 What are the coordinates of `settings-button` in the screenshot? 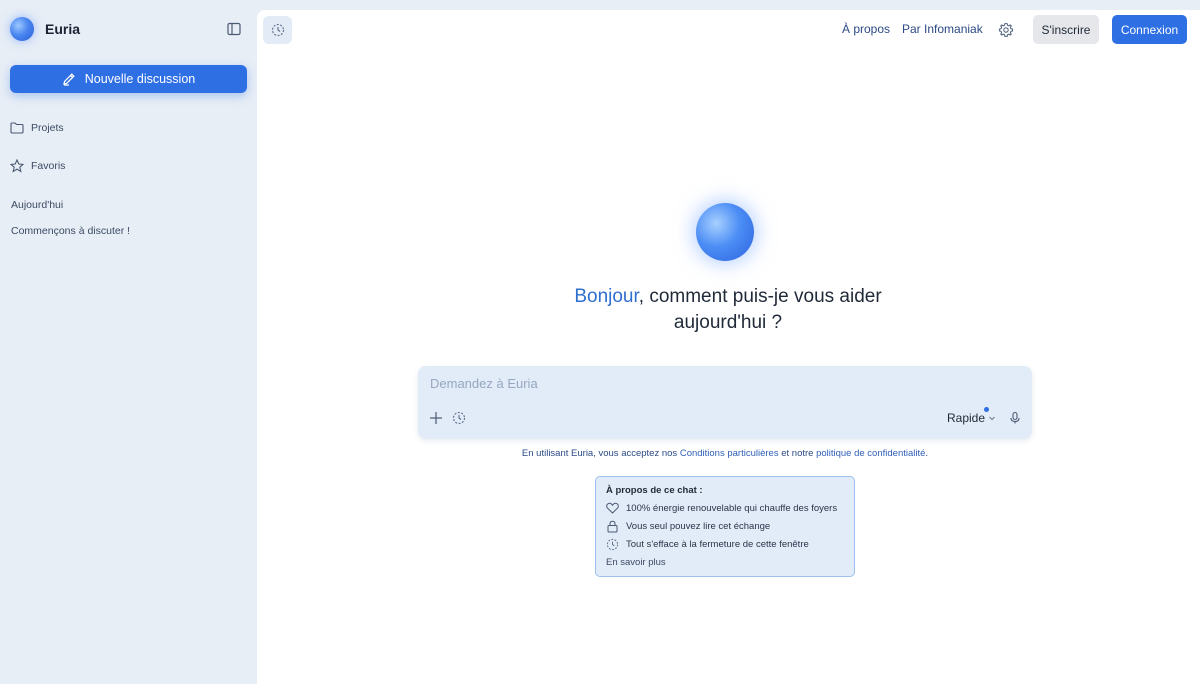 It's located at (1006, 30).